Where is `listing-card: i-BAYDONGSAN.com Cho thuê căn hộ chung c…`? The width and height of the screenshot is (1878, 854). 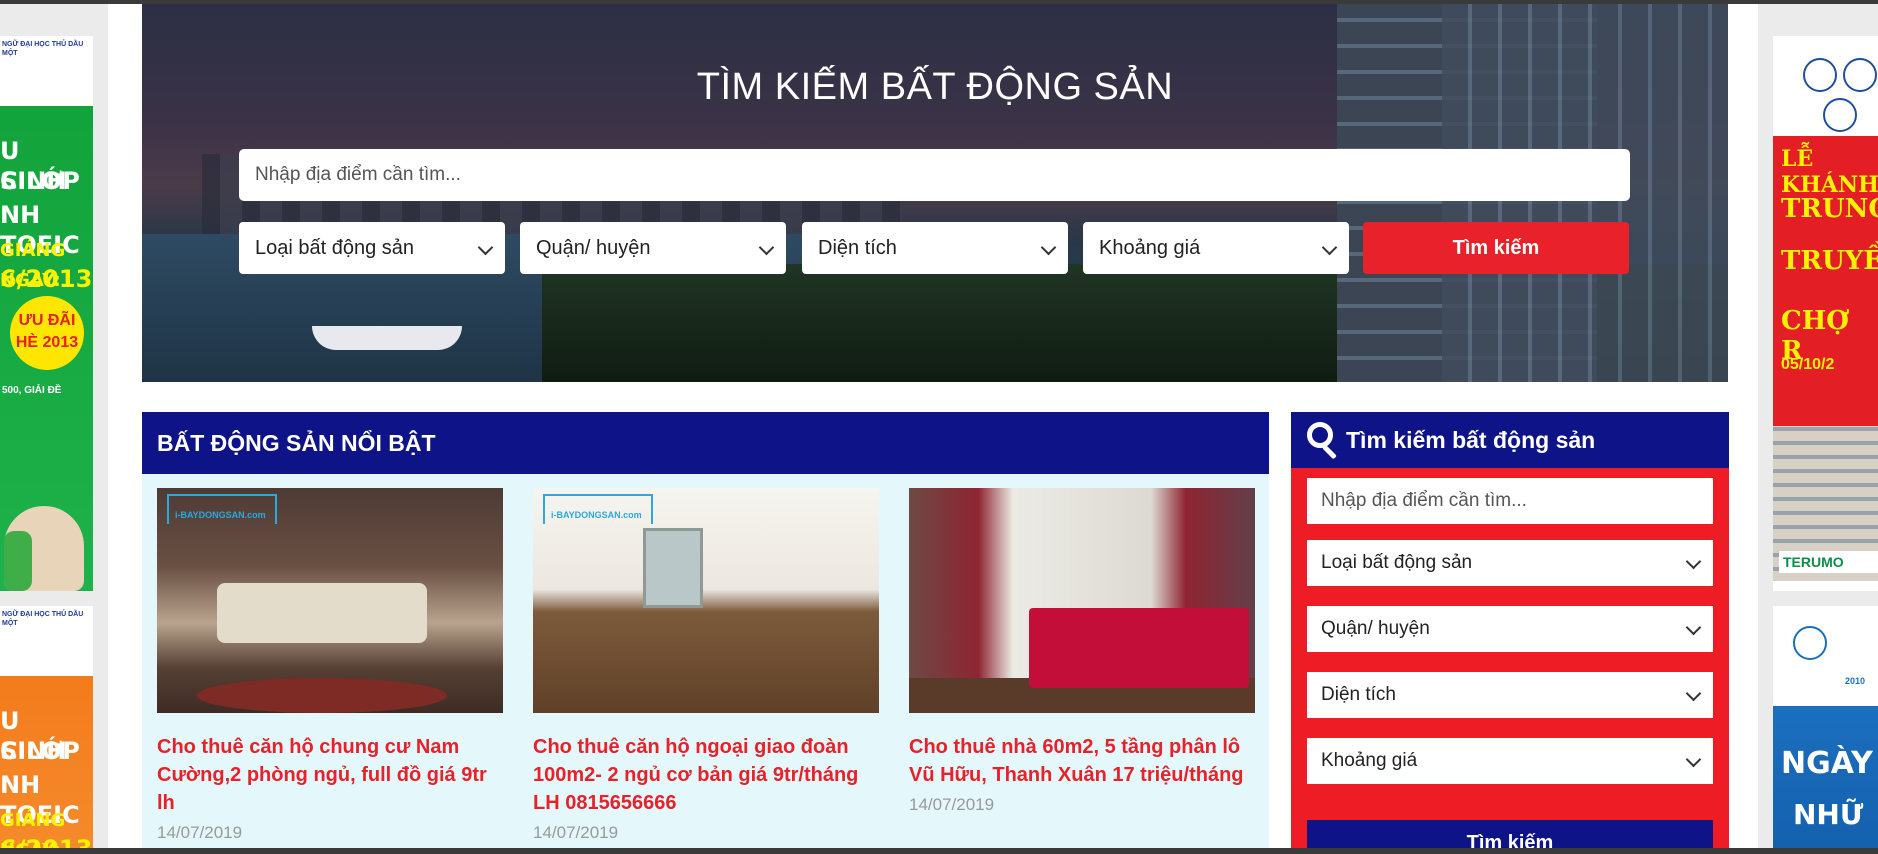
listing-card: i-BAYDONGSAN.com Cho thuê căn hộ chung c… is located at coordinates (330, 665).